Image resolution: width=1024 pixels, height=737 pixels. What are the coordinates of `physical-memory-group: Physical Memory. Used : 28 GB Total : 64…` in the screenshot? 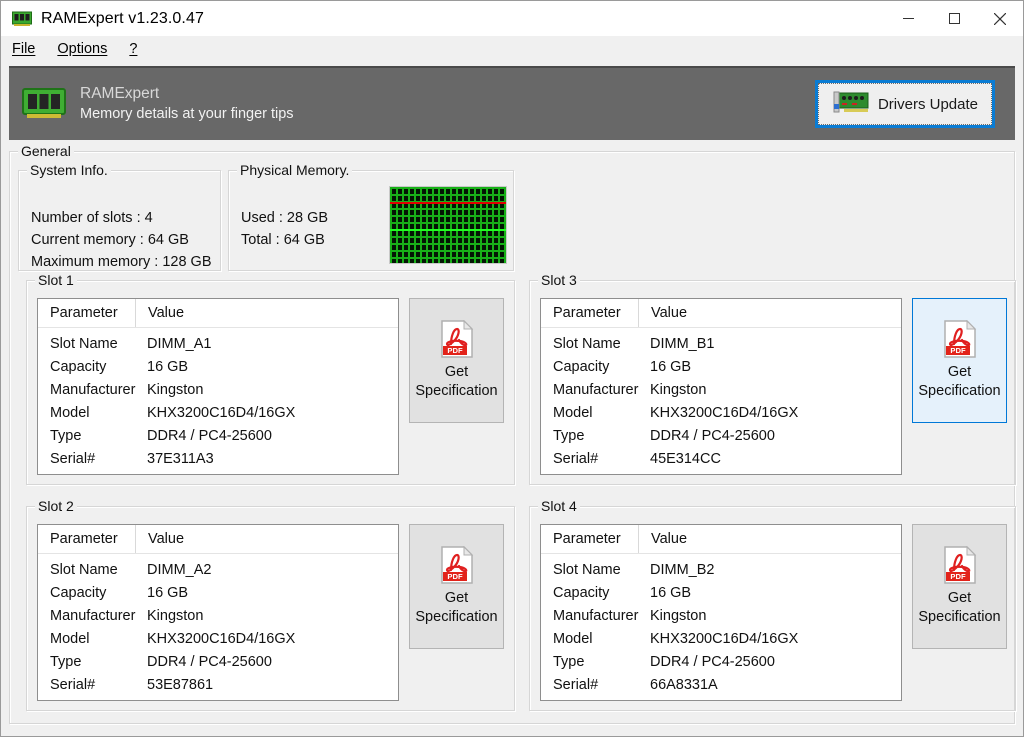 It's located at (371, 217).